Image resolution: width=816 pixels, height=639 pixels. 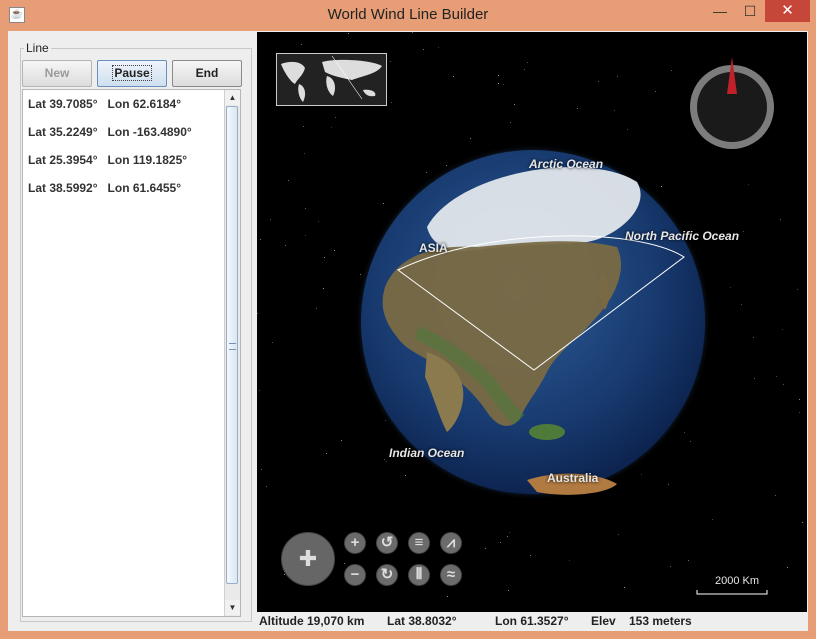 I want to click on scale-bar-icon, so click(x=732, y=592).